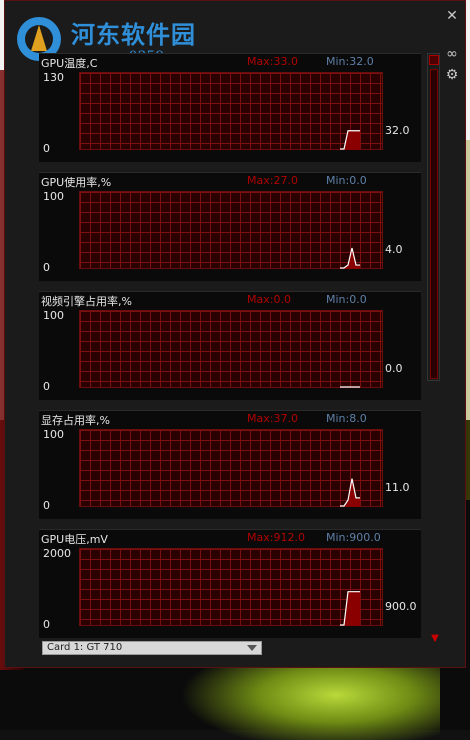  Describe the element at coordinates (276, 537) in the screenshot. I see `panel-max: Max:912.0` at that location.